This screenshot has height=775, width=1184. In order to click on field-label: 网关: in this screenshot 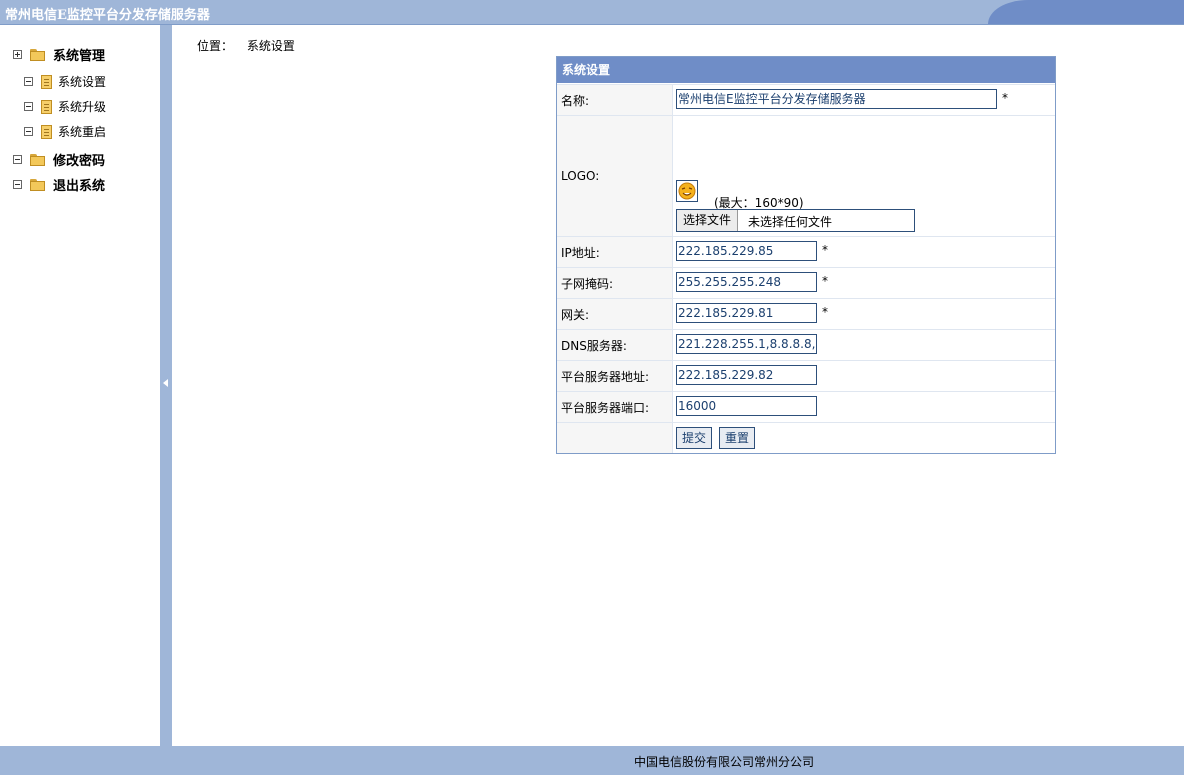, I will do `click(615, 314)`.